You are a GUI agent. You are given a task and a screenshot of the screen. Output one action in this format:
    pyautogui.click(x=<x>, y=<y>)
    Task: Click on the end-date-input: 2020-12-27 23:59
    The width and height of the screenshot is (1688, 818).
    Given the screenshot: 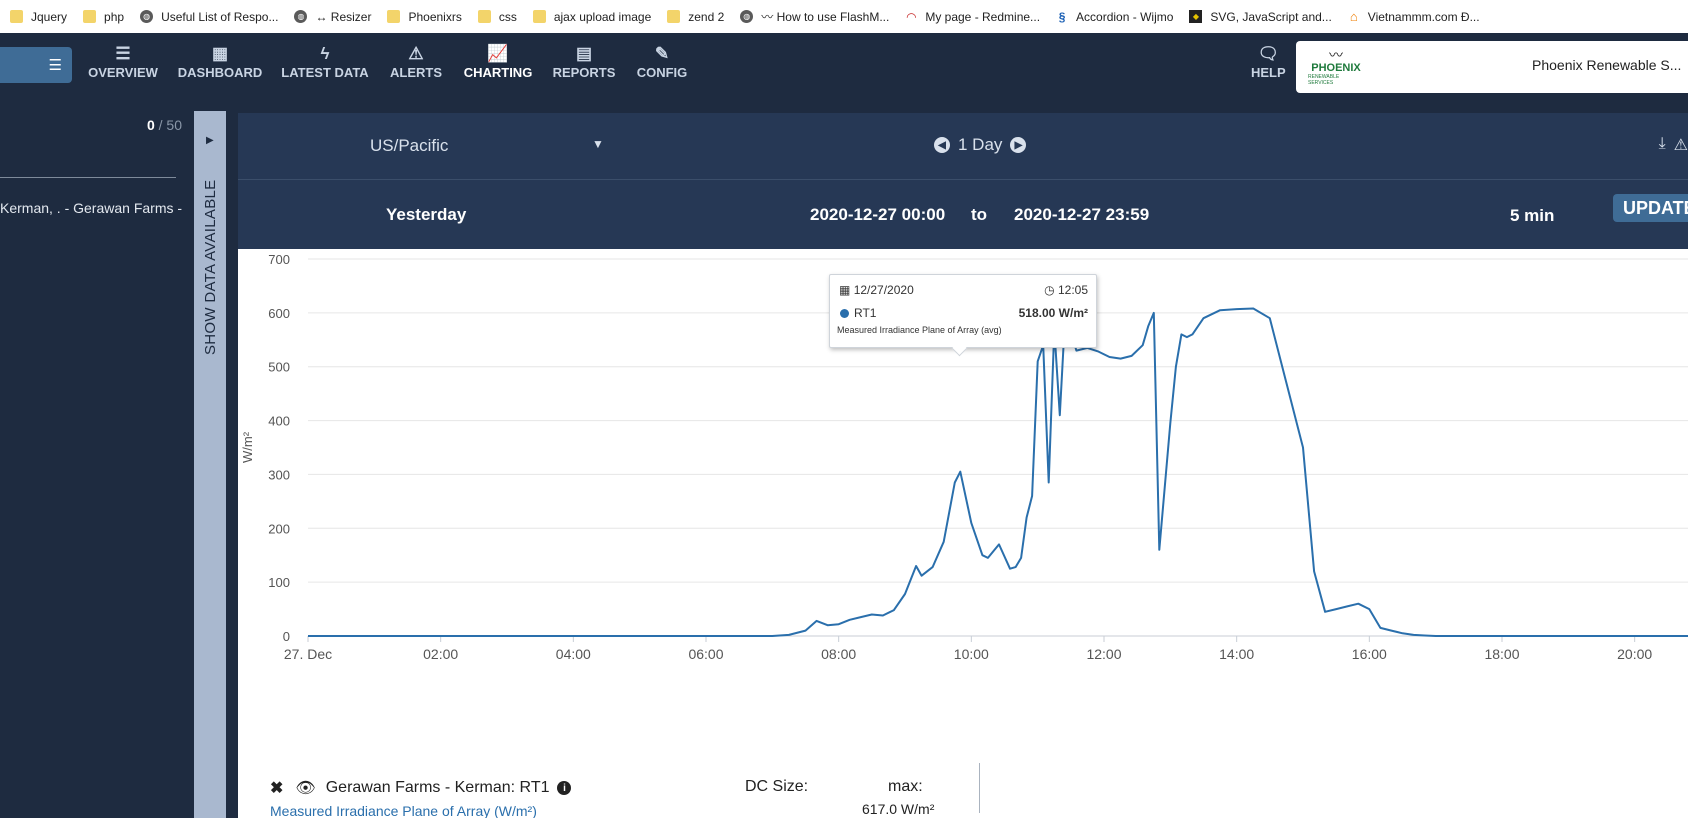 What is the action you would take?
    pyautogui.click(x=1081, y=215)
    